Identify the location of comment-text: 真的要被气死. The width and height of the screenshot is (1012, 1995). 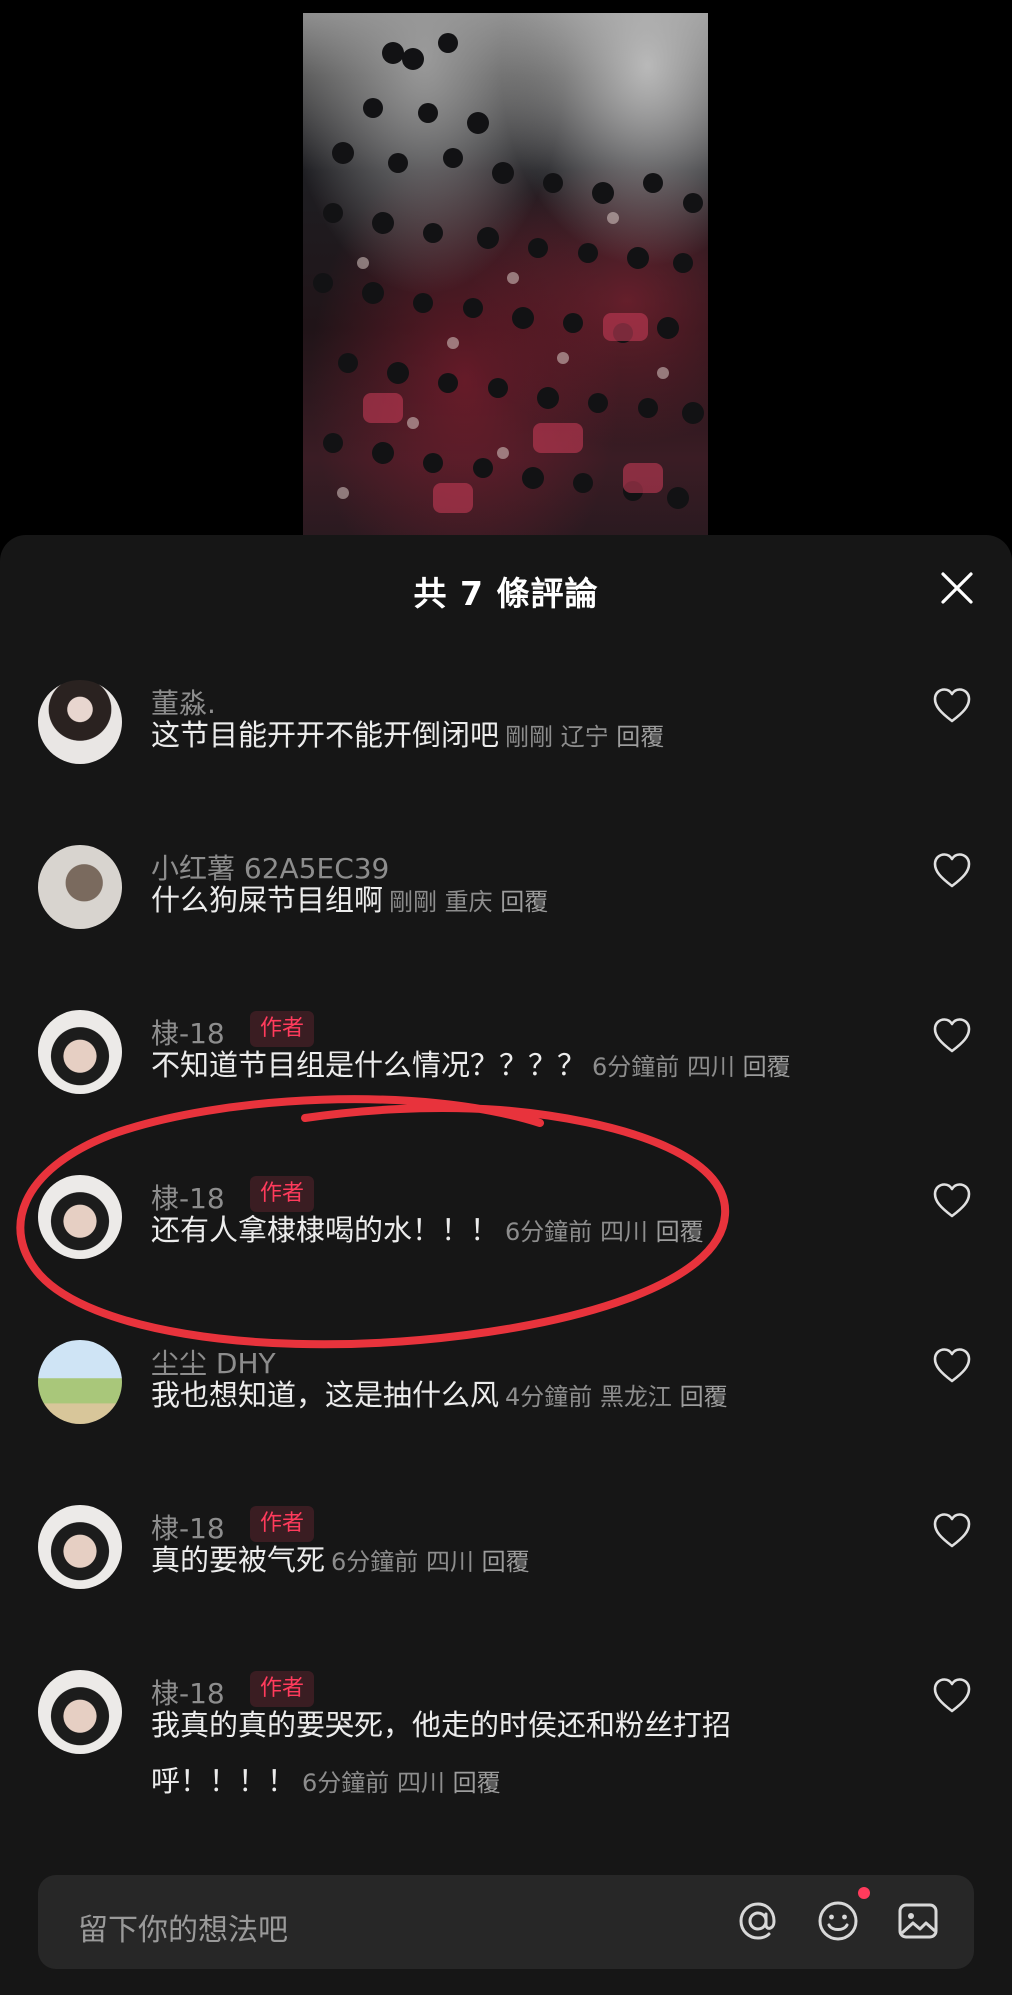
(238, 1560).